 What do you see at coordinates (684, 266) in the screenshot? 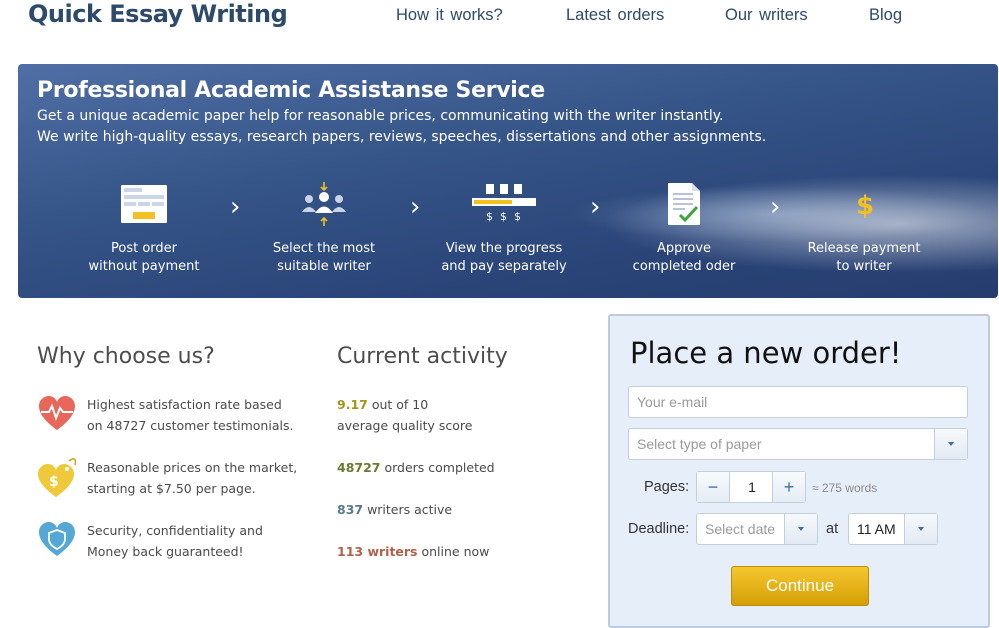
I see `step-4-label-line-2: completed oder` at bounding box center [684, 266].